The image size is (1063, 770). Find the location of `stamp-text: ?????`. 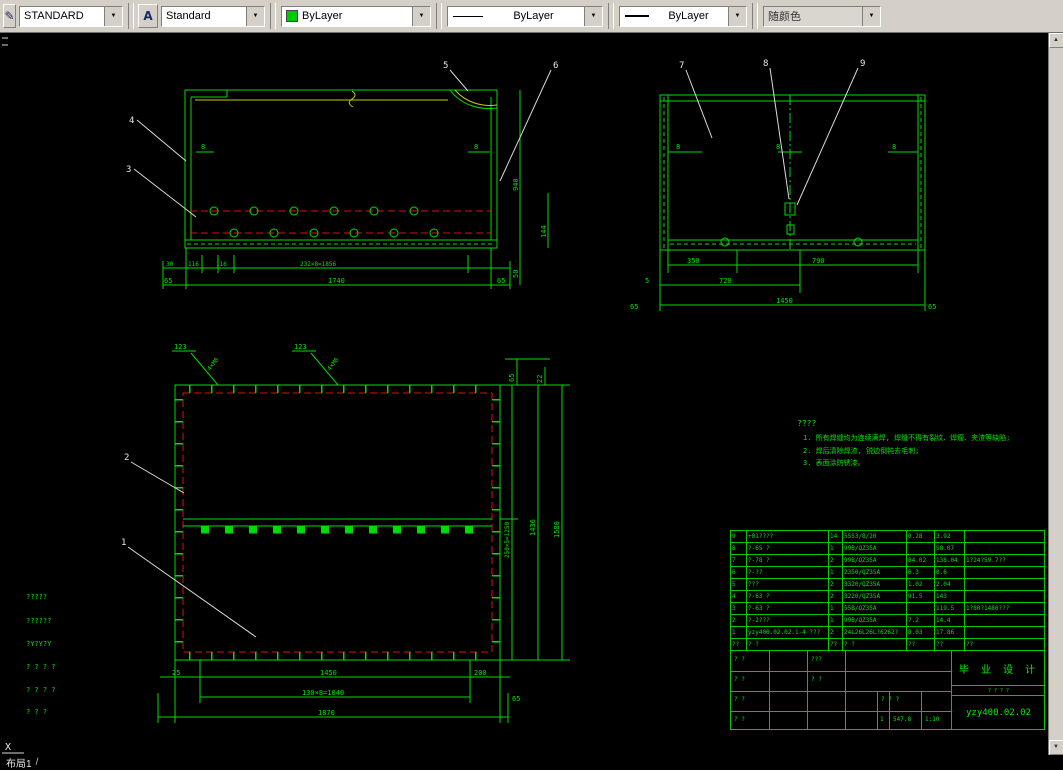

stamp-text: ????? is located at coordinates (36, 597).